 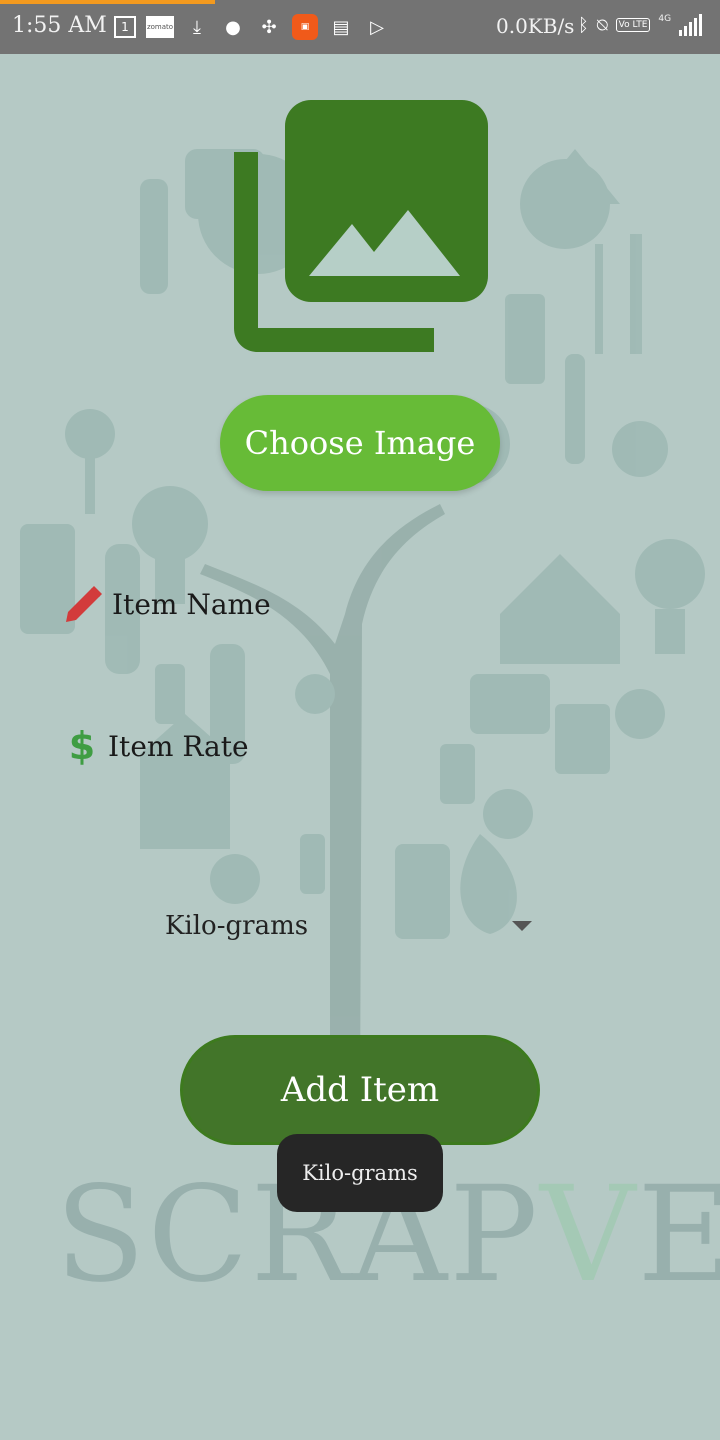 What do you see at coordinates (269, 27) in the screenshot?
I see `pinwheel-icon: ✣` at bounding box center [269, 27].